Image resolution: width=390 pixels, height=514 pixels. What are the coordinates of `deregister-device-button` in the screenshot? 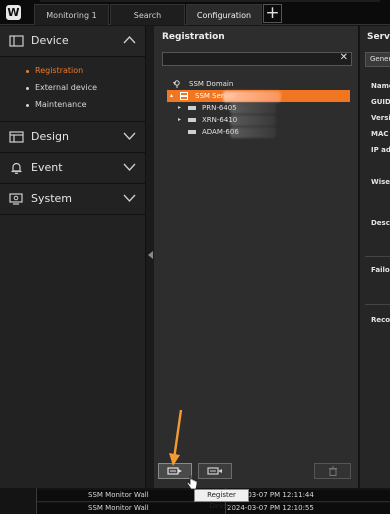 It's located at (215, 471).